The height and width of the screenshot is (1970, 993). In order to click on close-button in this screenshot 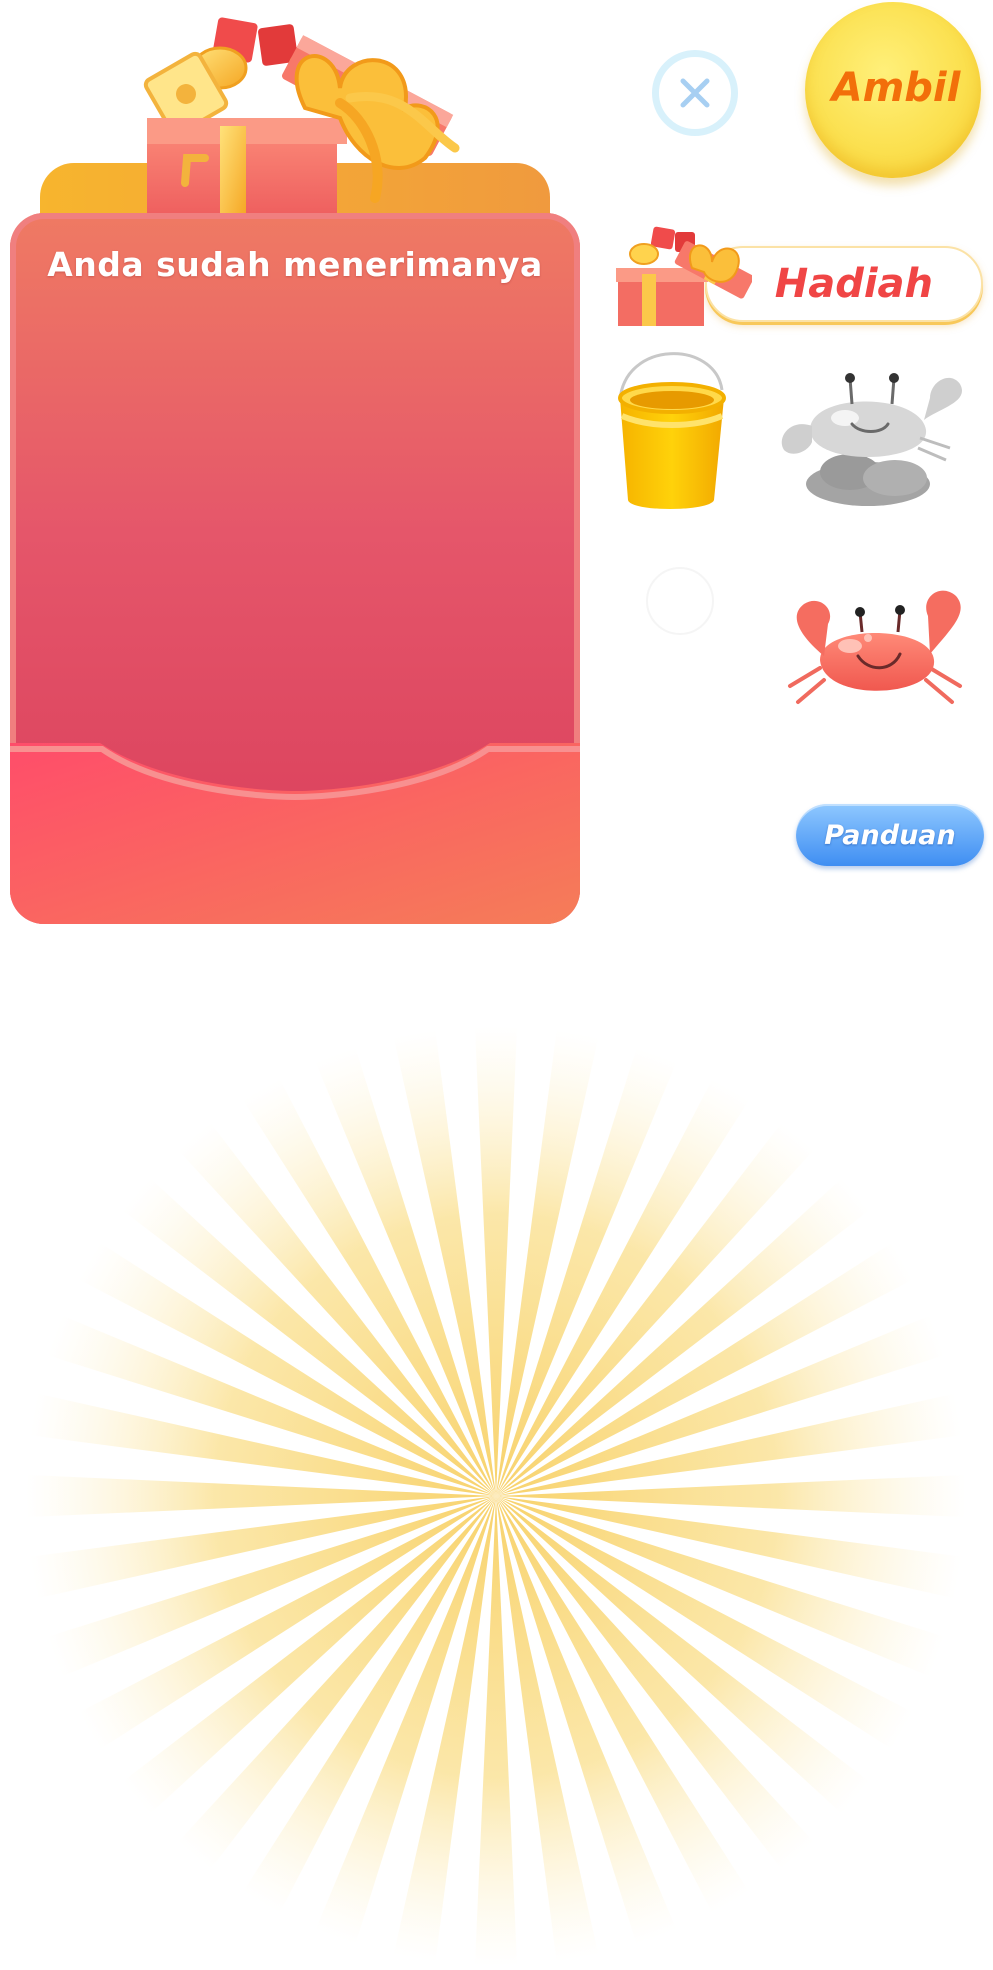, I will do `click(695, 93)`.